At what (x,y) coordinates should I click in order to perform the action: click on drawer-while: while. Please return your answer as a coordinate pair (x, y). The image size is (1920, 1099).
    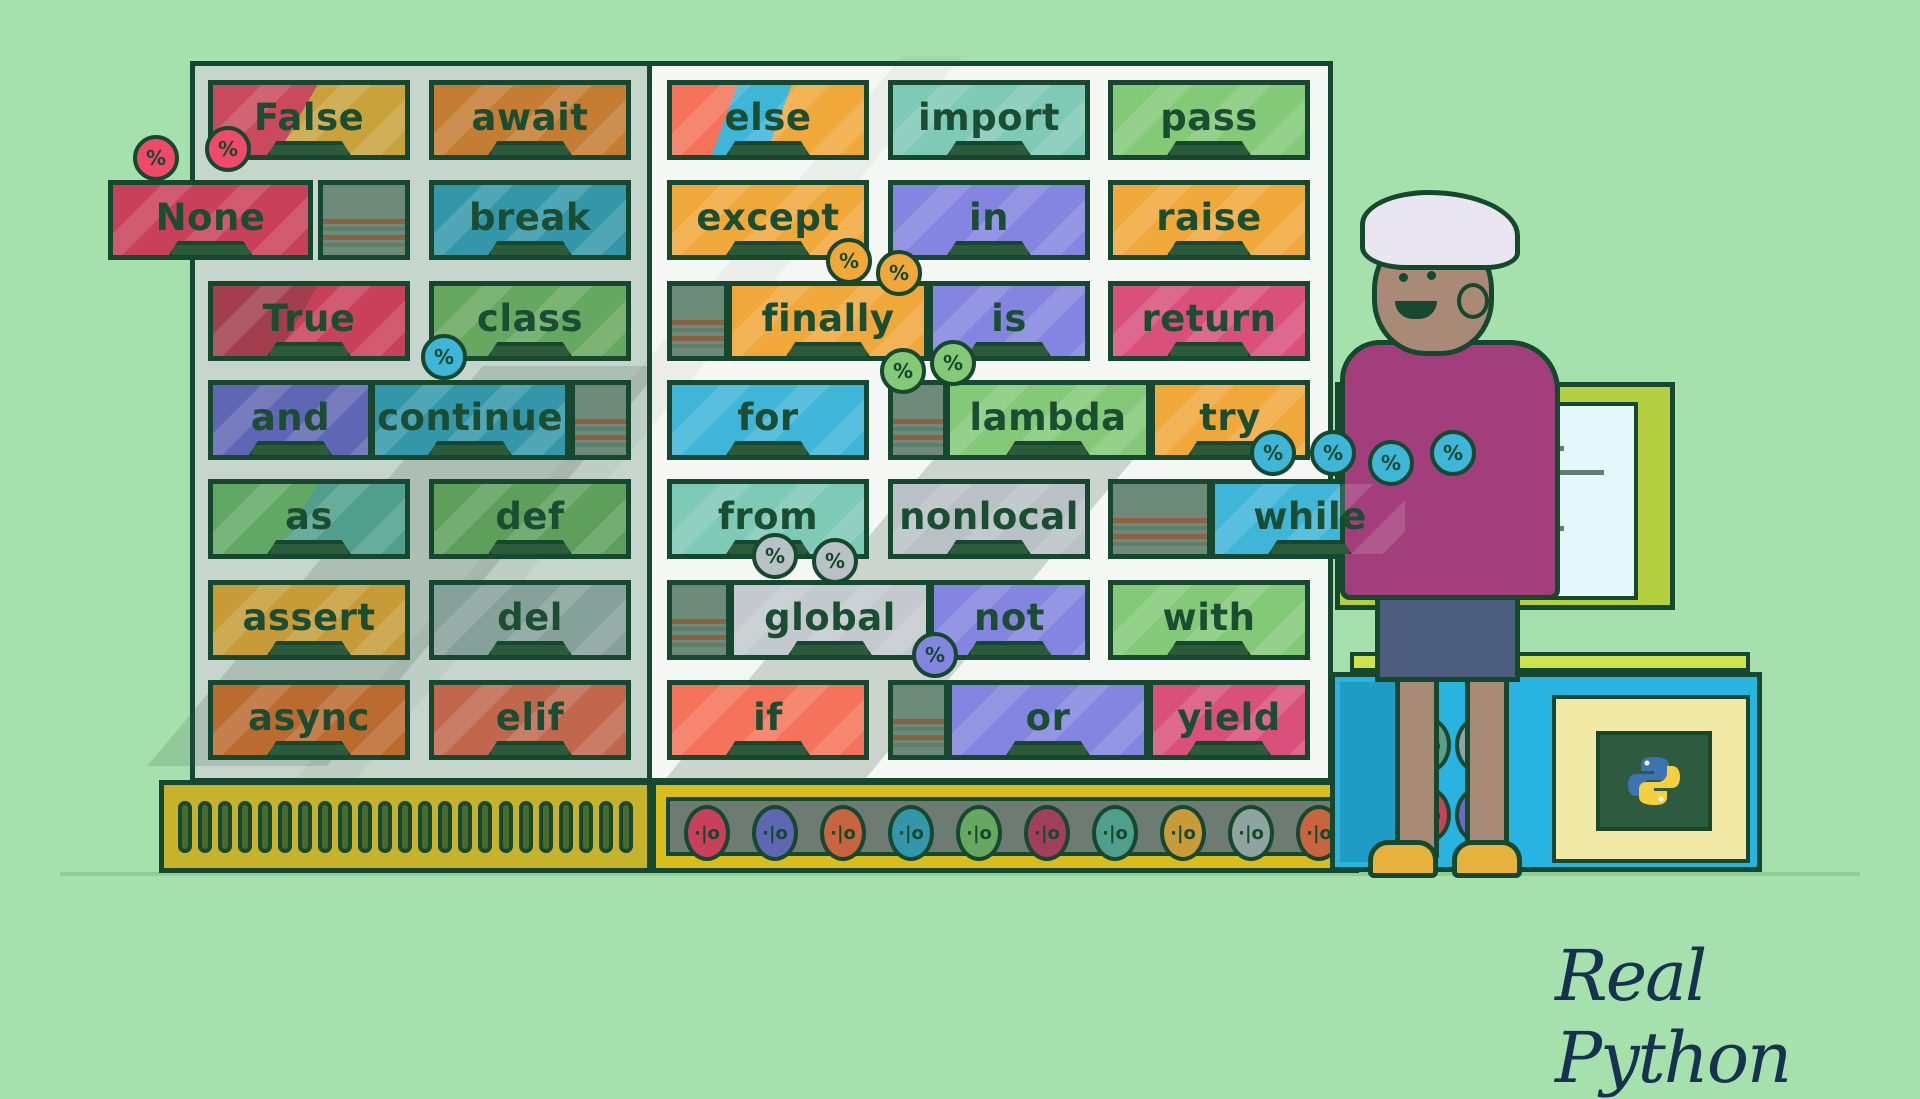
    Looking at the image, I should click on (1310, 519).